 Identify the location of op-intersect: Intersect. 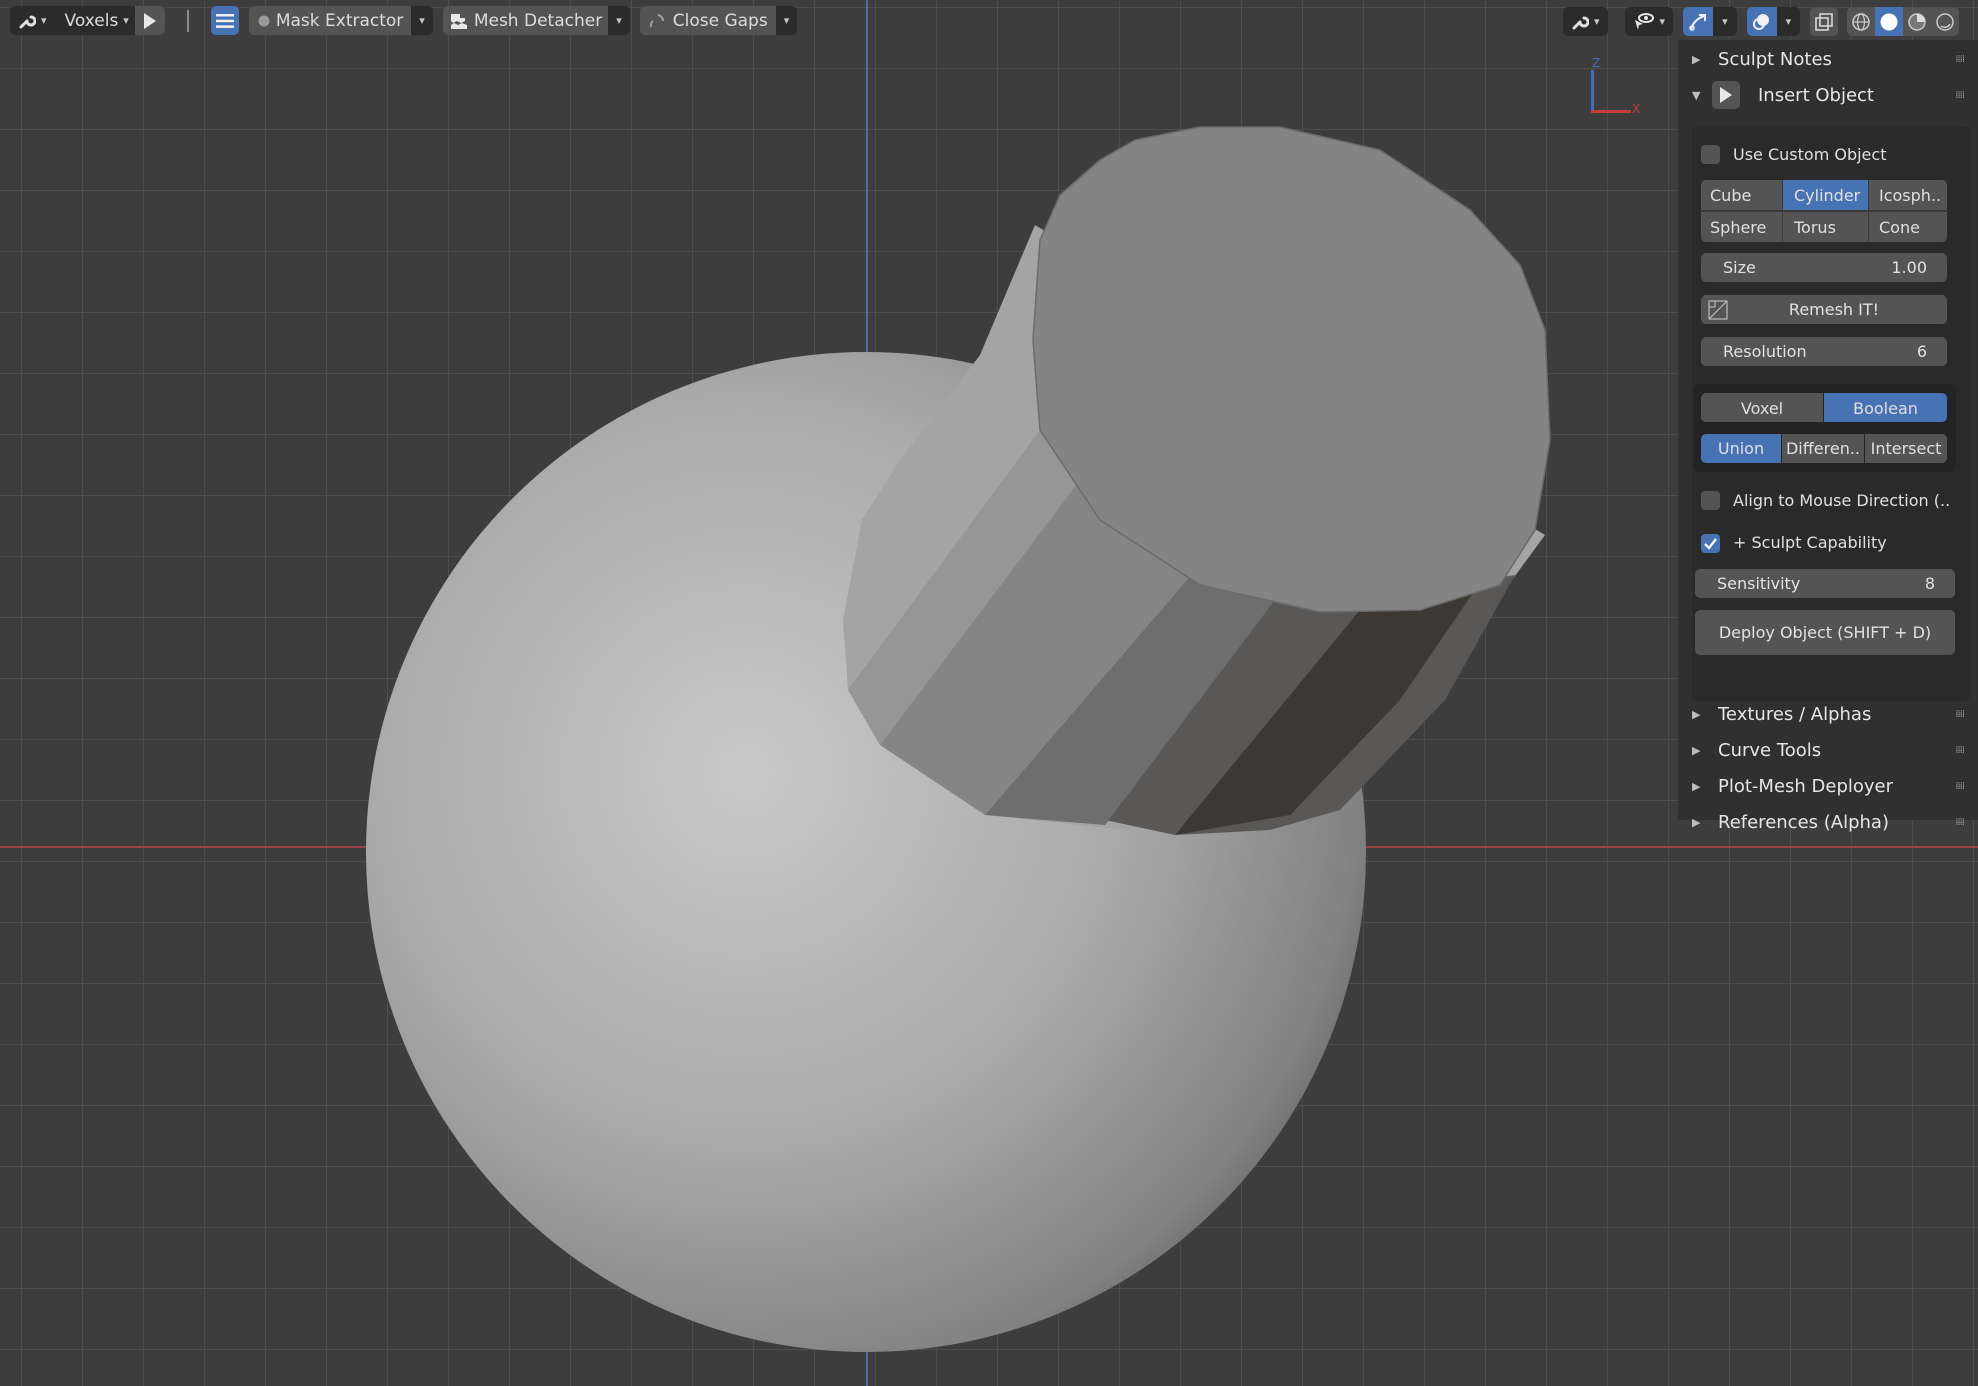
(1906, 448).